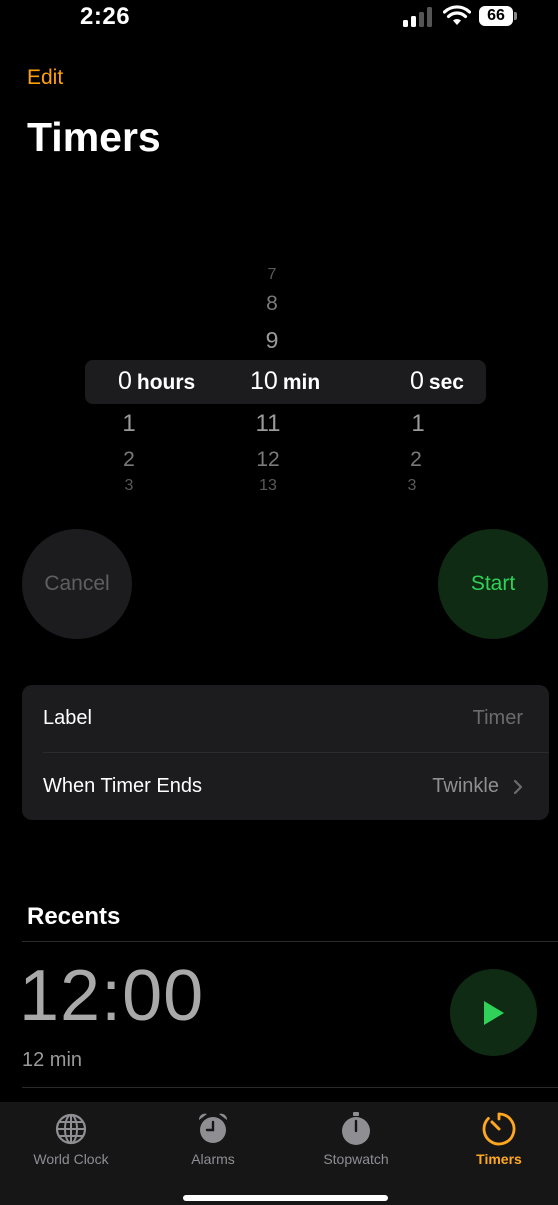  I want to click on picker-minutes-option: 13, so click(268, 486).